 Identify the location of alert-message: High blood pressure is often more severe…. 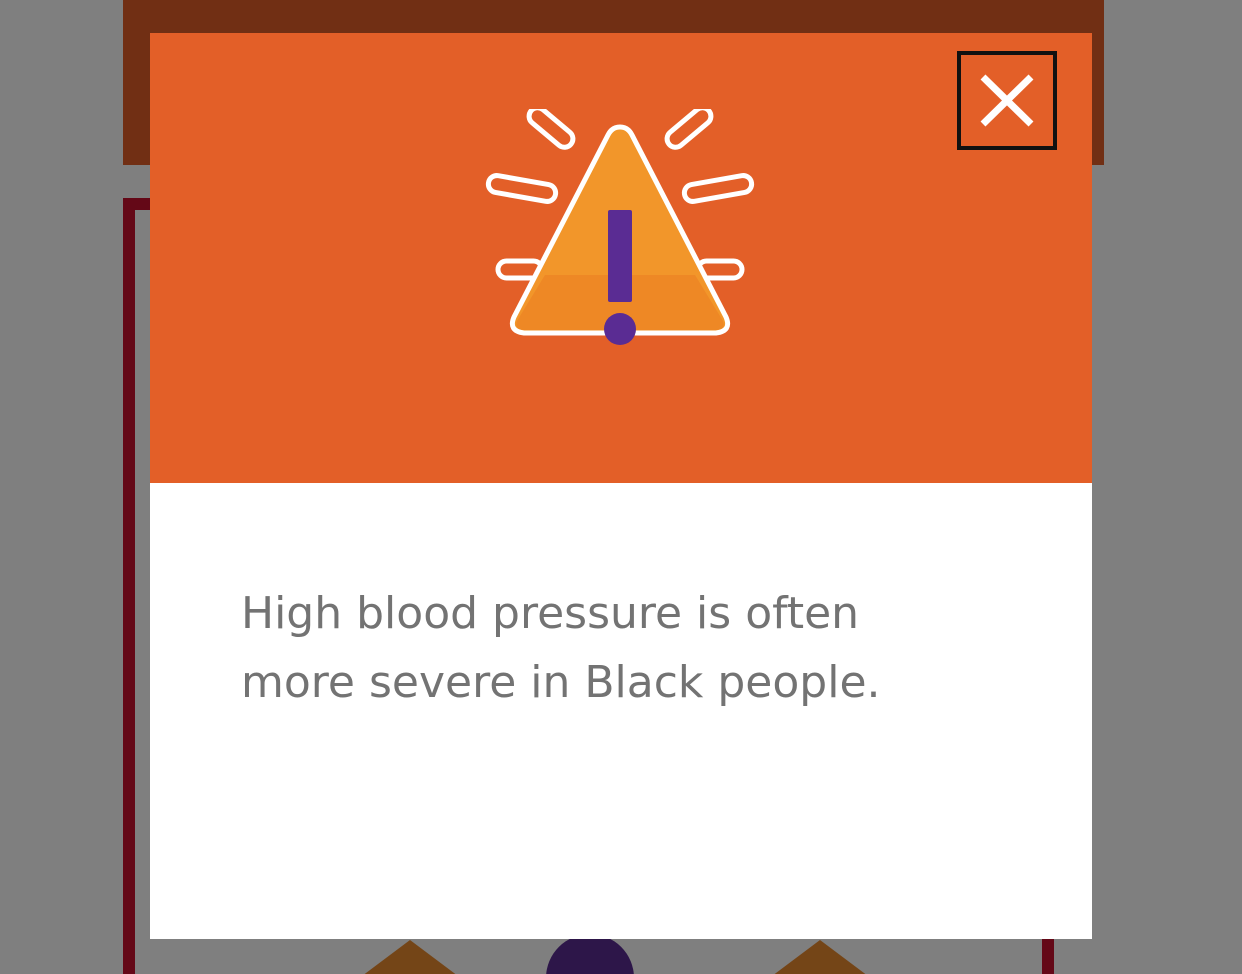
(561, 648).